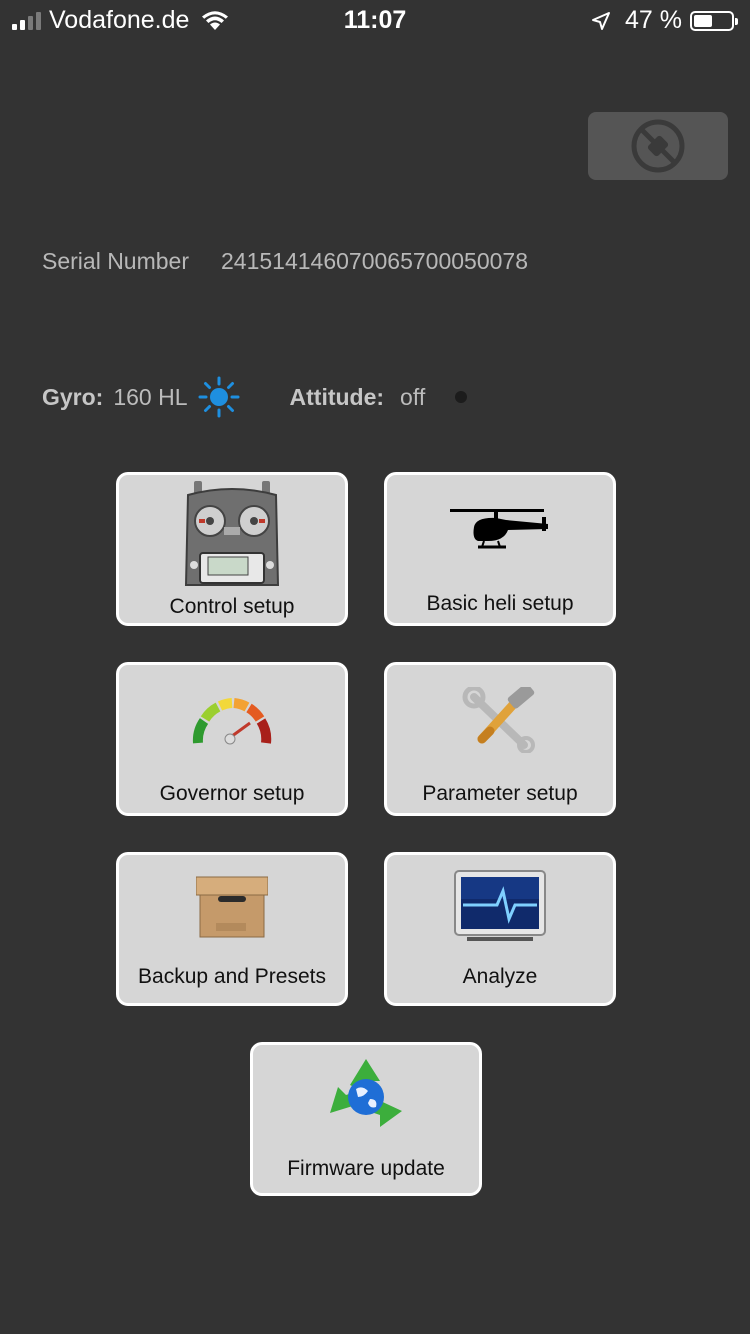  I want to click on control-setup-tile: Control setup, so click(232, 549).